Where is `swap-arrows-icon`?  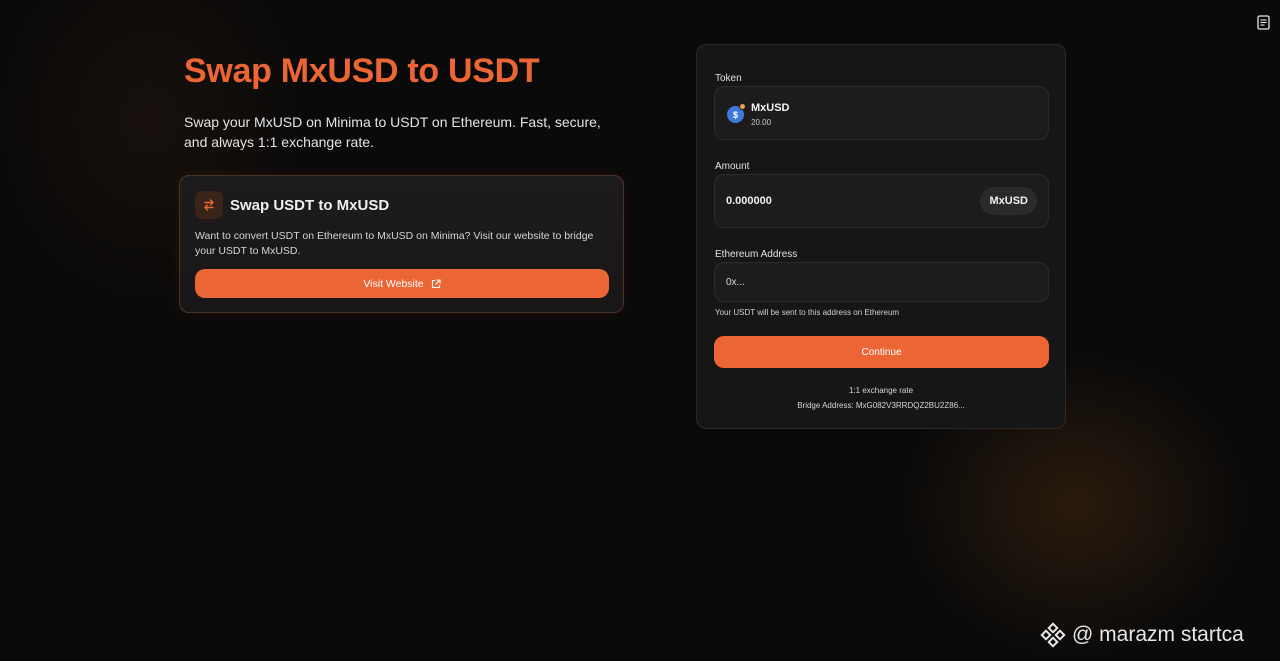 swap-arrows-icon is located at coordinates (209, 205).